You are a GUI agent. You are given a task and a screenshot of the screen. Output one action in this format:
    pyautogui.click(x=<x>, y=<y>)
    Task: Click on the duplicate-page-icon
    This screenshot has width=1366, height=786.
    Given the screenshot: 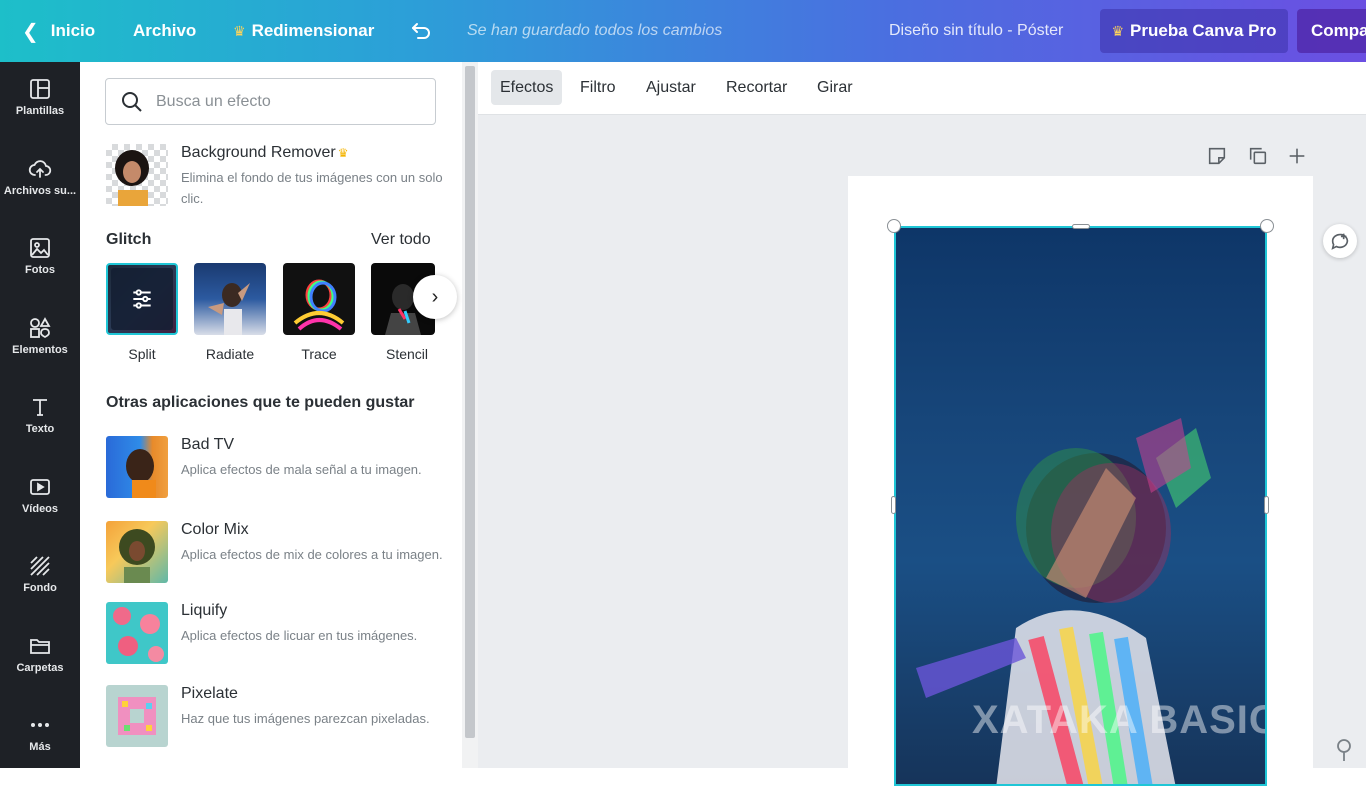 What is the action you would take?
    pyautogui.click(x=1258, y=156)
    